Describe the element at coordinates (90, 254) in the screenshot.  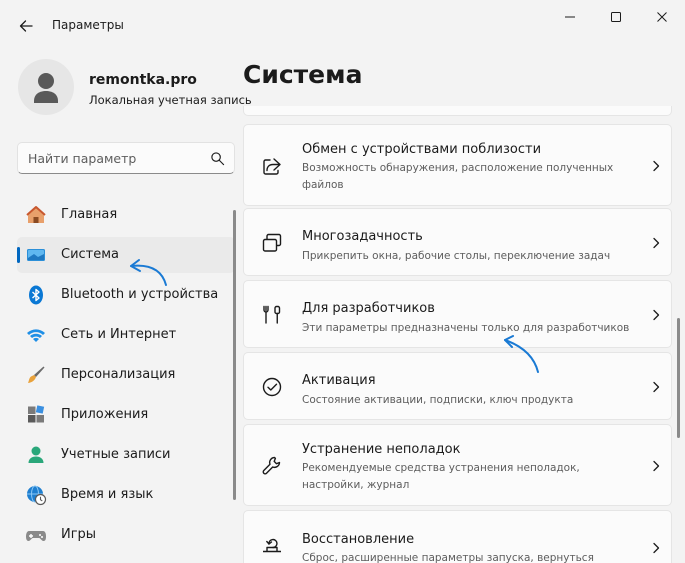
I see `sidebar-item-label: Система` at that location.